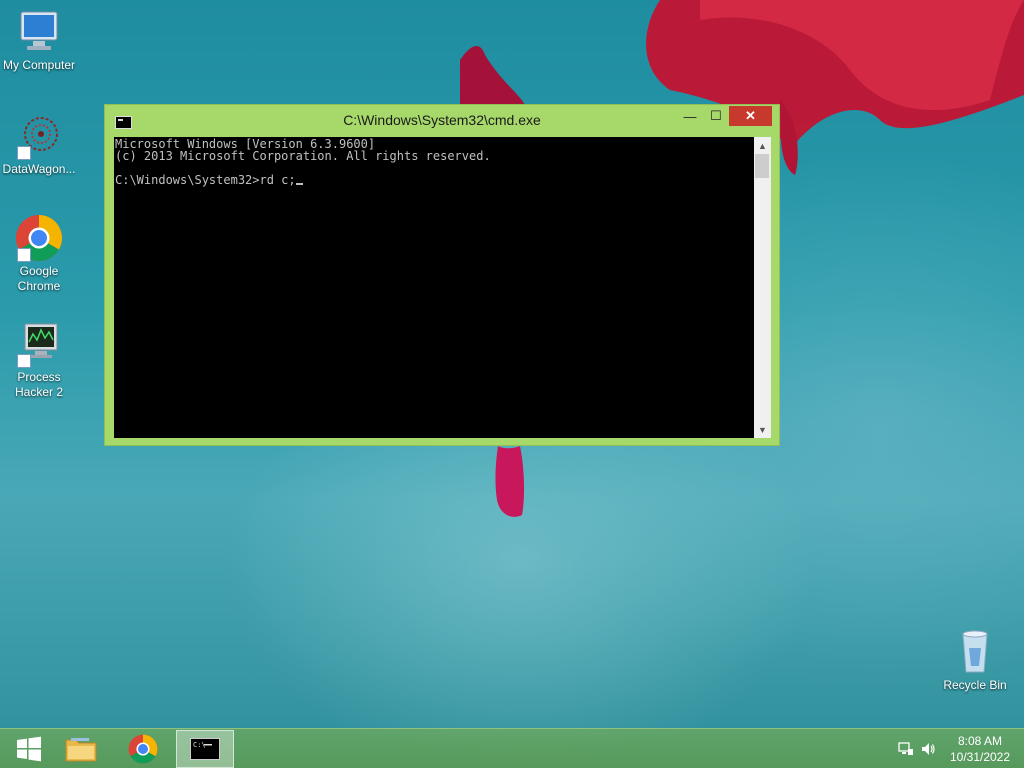  I want to click on desktop-icon-label: Recycle Bin, so click(975, 685).